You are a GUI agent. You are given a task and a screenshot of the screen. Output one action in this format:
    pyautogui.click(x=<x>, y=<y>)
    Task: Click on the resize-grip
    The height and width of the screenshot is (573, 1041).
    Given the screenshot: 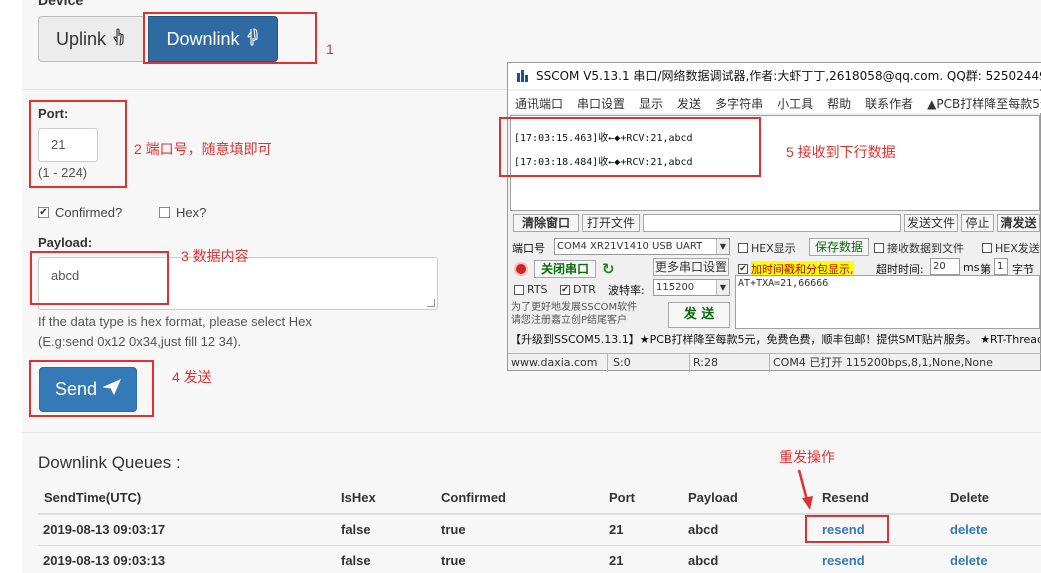 What is the action you would take?
    pyautogui.click(x=431, y=303)
    